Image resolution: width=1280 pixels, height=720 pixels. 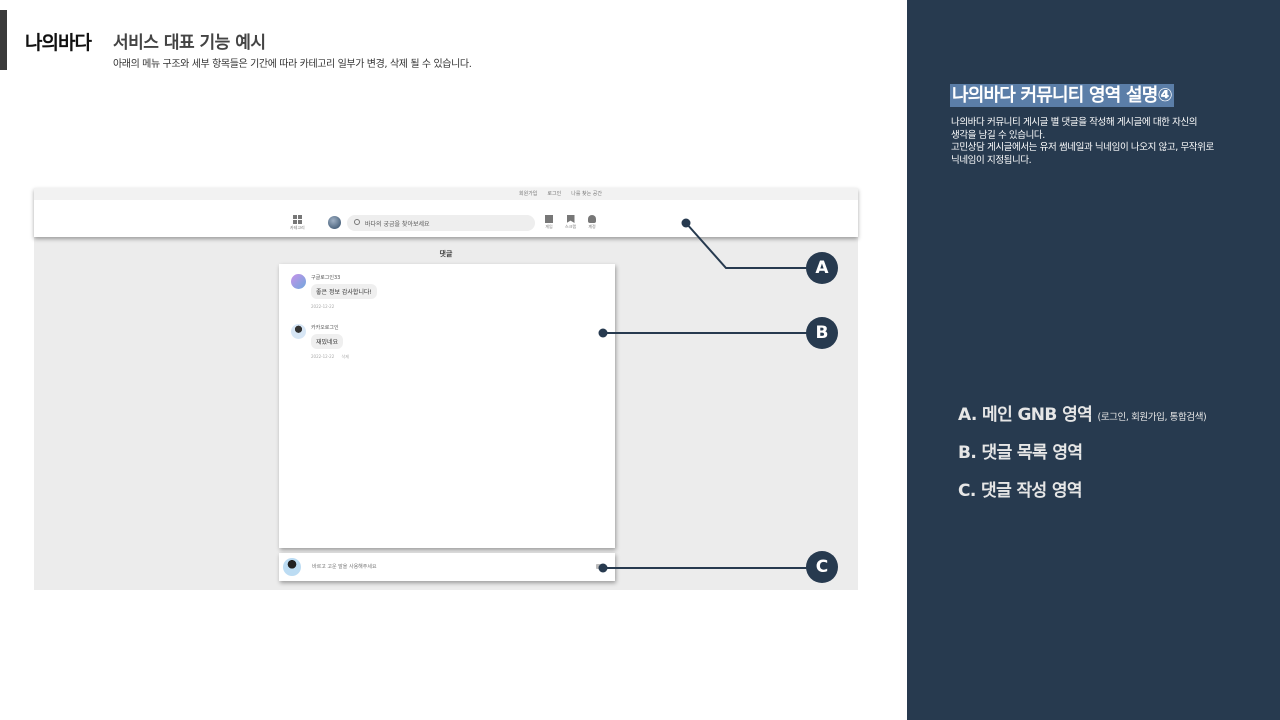 I want to click on scrap-button: 스크랩, so click(x=570, y=222).